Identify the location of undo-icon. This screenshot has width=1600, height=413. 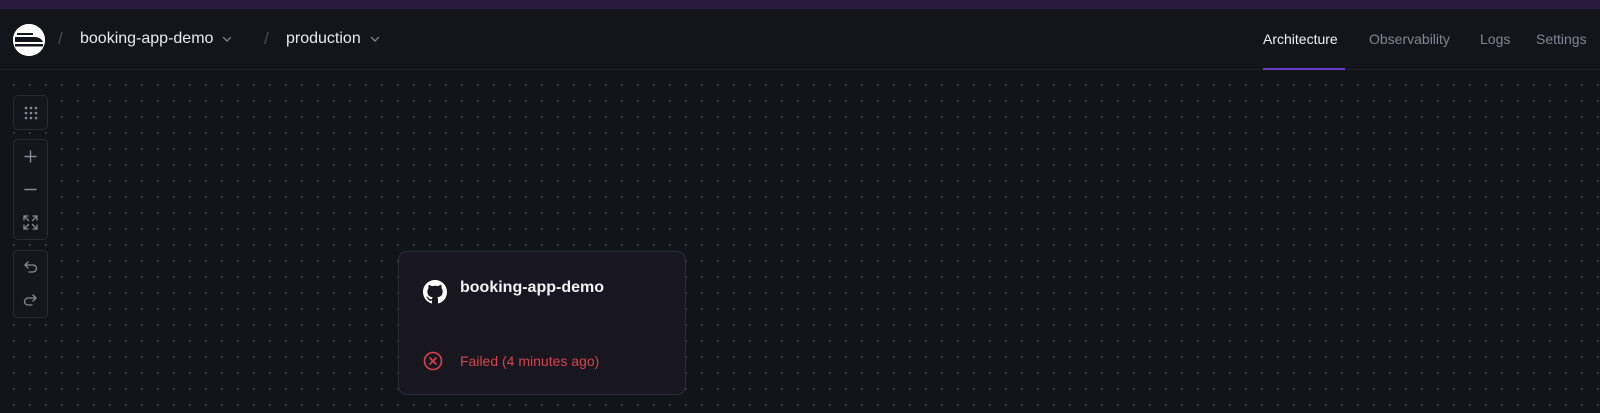
(30, 267).